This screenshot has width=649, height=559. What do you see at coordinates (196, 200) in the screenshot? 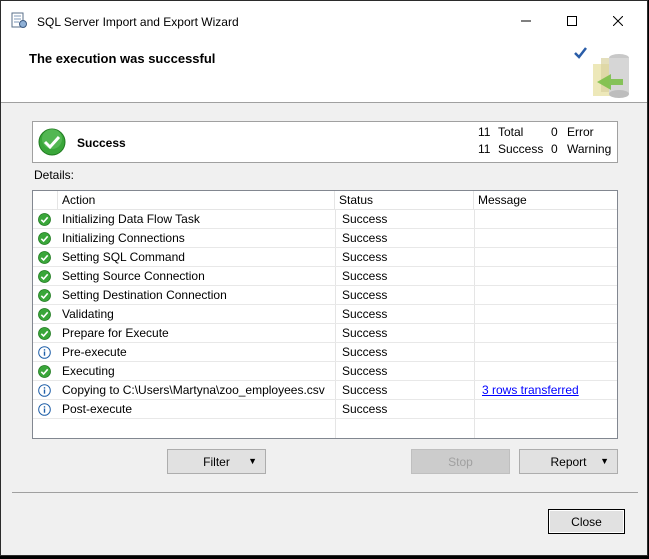
I see `column-header-action: Action` at bounding box center [196, 200].